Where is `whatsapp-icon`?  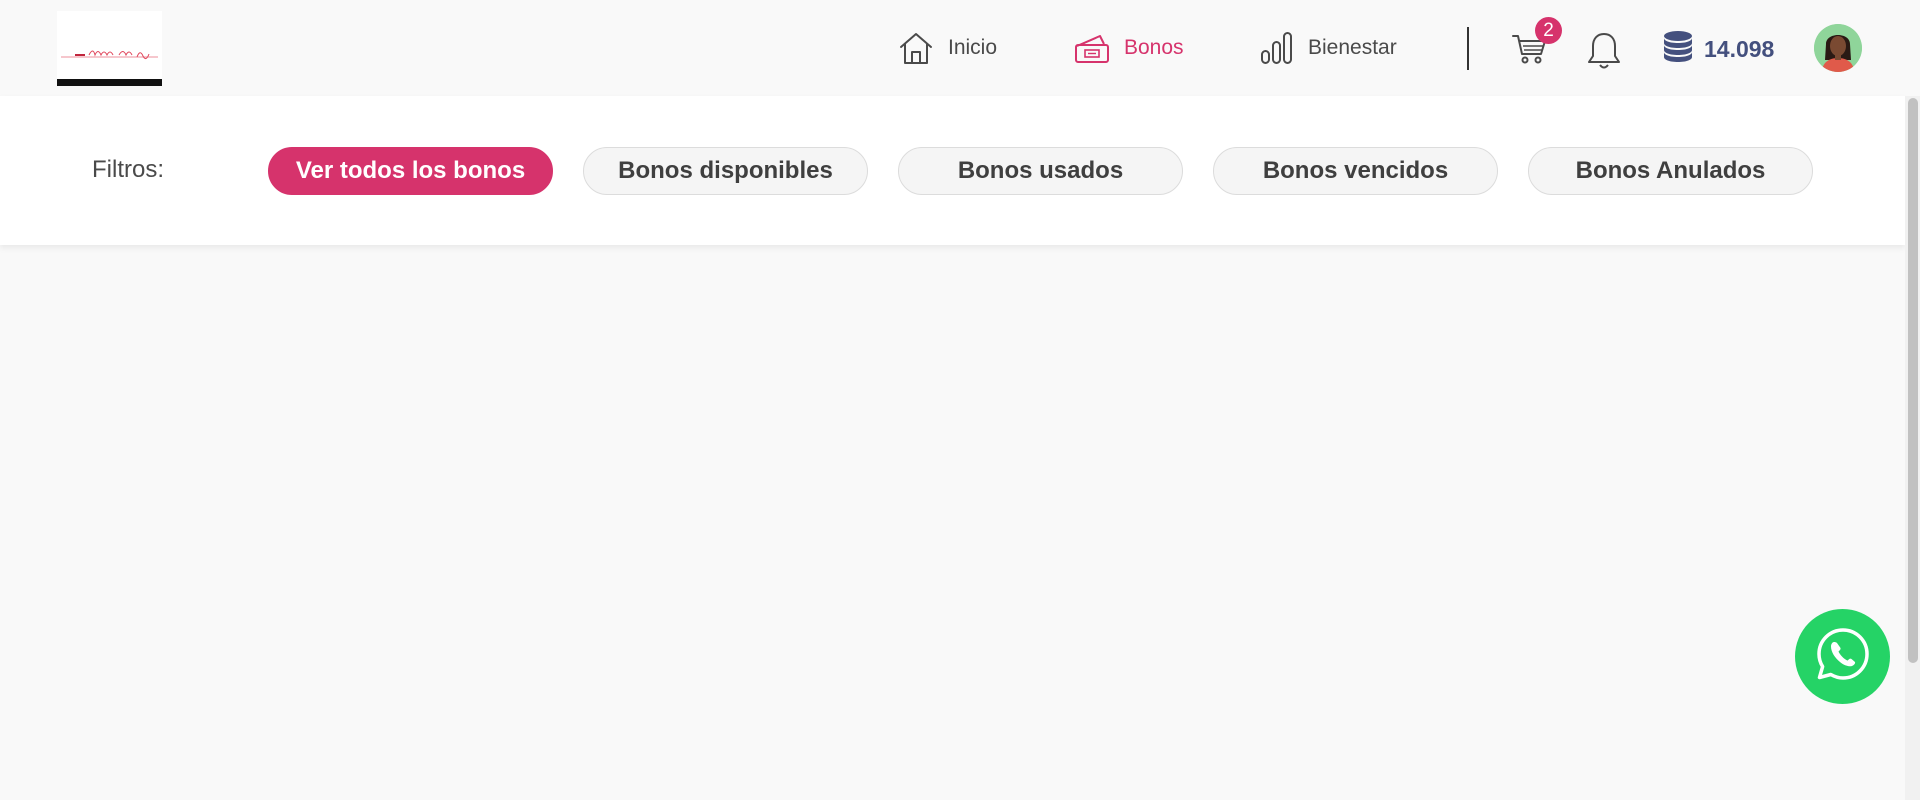 whatsapp-icon is located at coordinates (1843, 656).